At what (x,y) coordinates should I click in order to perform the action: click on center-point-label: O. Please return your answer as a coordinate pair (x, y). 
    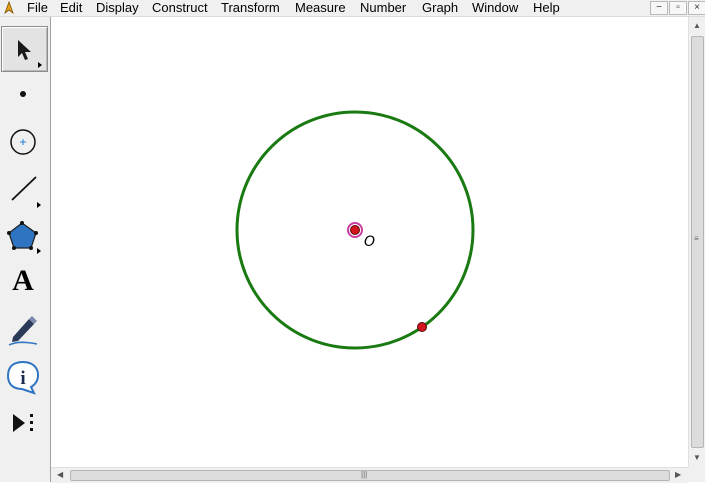
    Looking at the image, I should click on (369, 242).